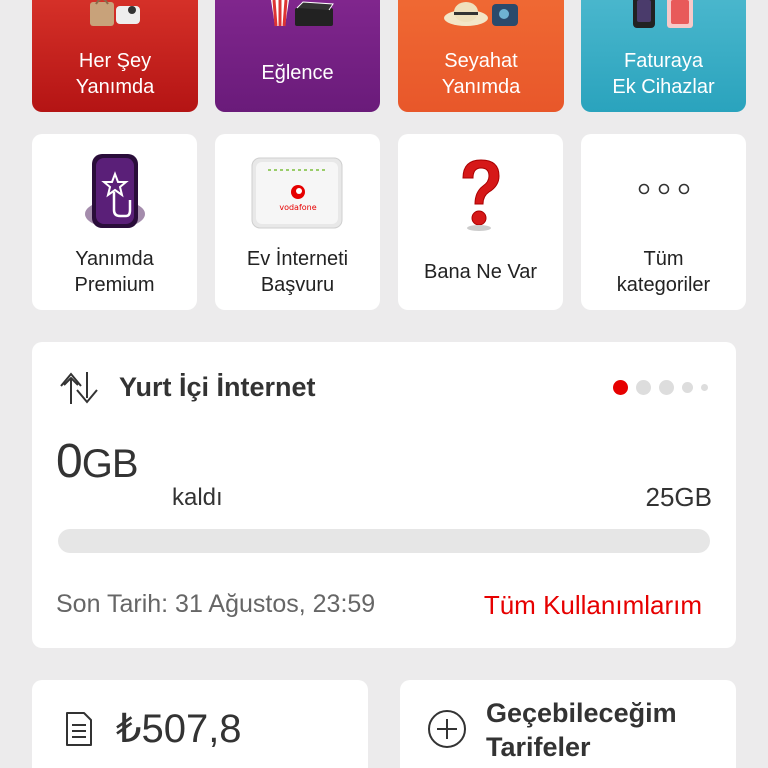  Describe the element at coordinates (447, 729) in the screenshot. I see `add-circle-icon` at that location.